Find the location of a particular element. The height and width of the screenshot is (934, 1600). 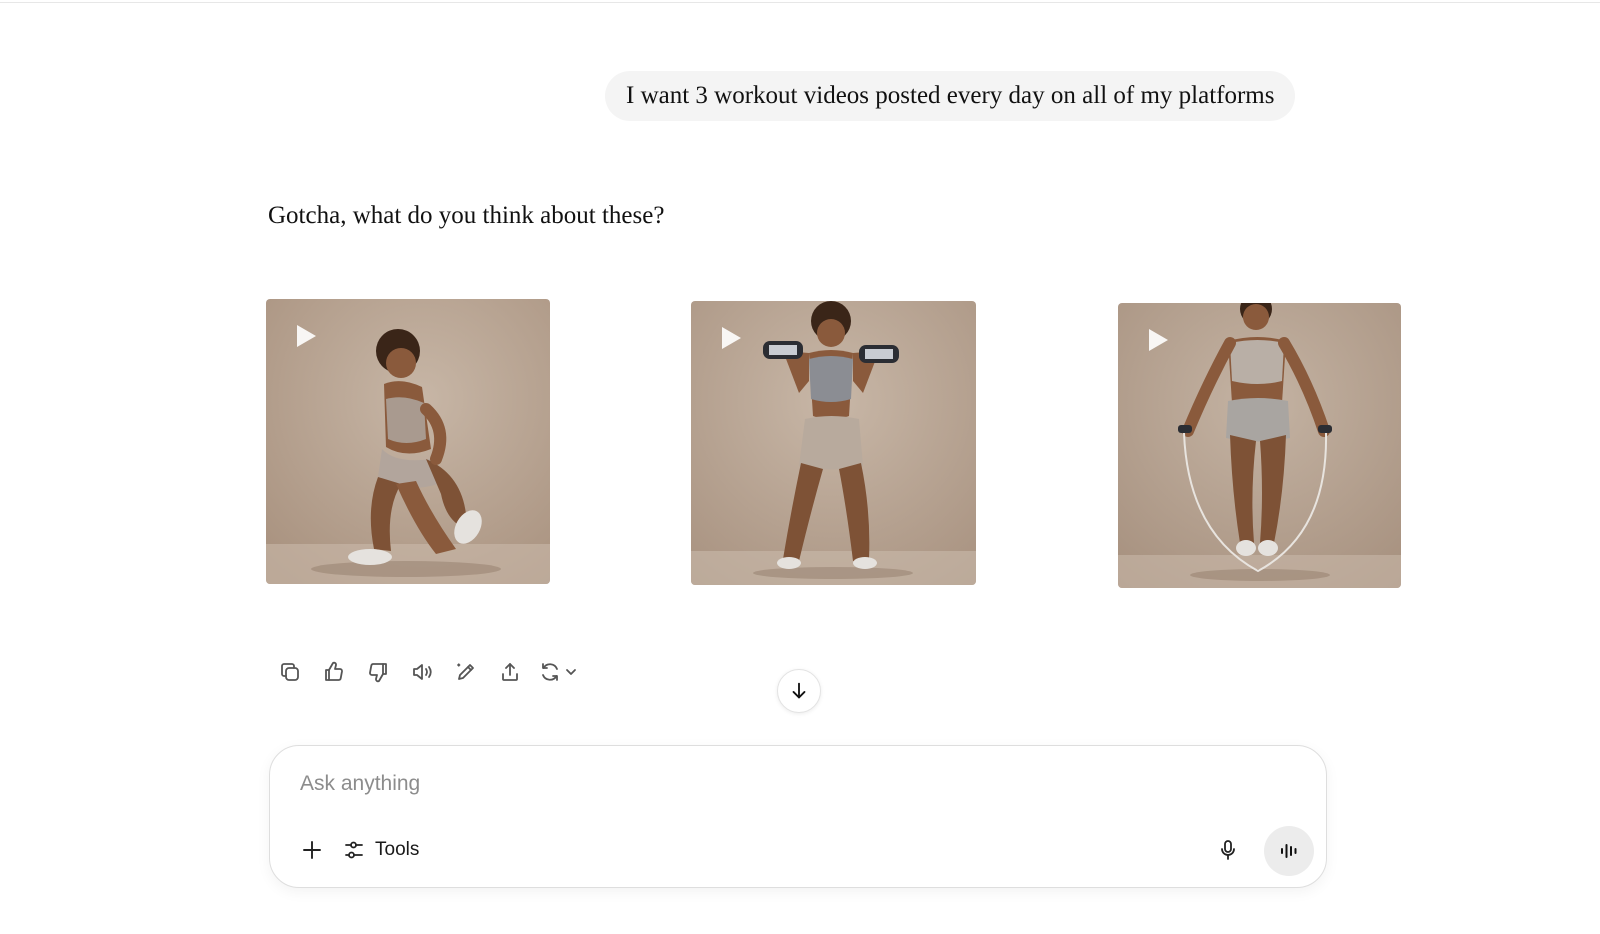

share-icon is located at coordinates (510, 672).